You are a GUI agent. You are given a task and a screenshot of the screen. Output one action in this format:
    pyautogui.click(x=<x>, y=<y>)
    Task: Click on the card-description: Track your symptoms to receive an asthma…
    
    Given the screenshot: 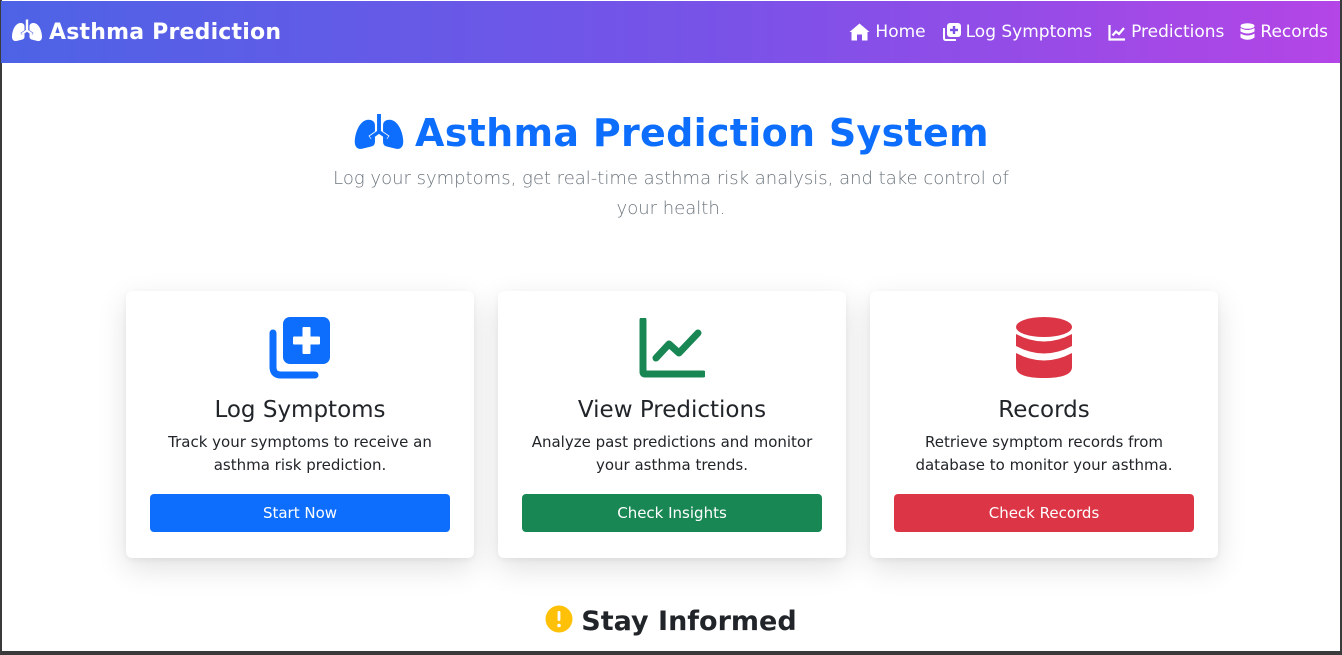 What is the action you would take?
    pyautogui.click(x=300, y=453)
    